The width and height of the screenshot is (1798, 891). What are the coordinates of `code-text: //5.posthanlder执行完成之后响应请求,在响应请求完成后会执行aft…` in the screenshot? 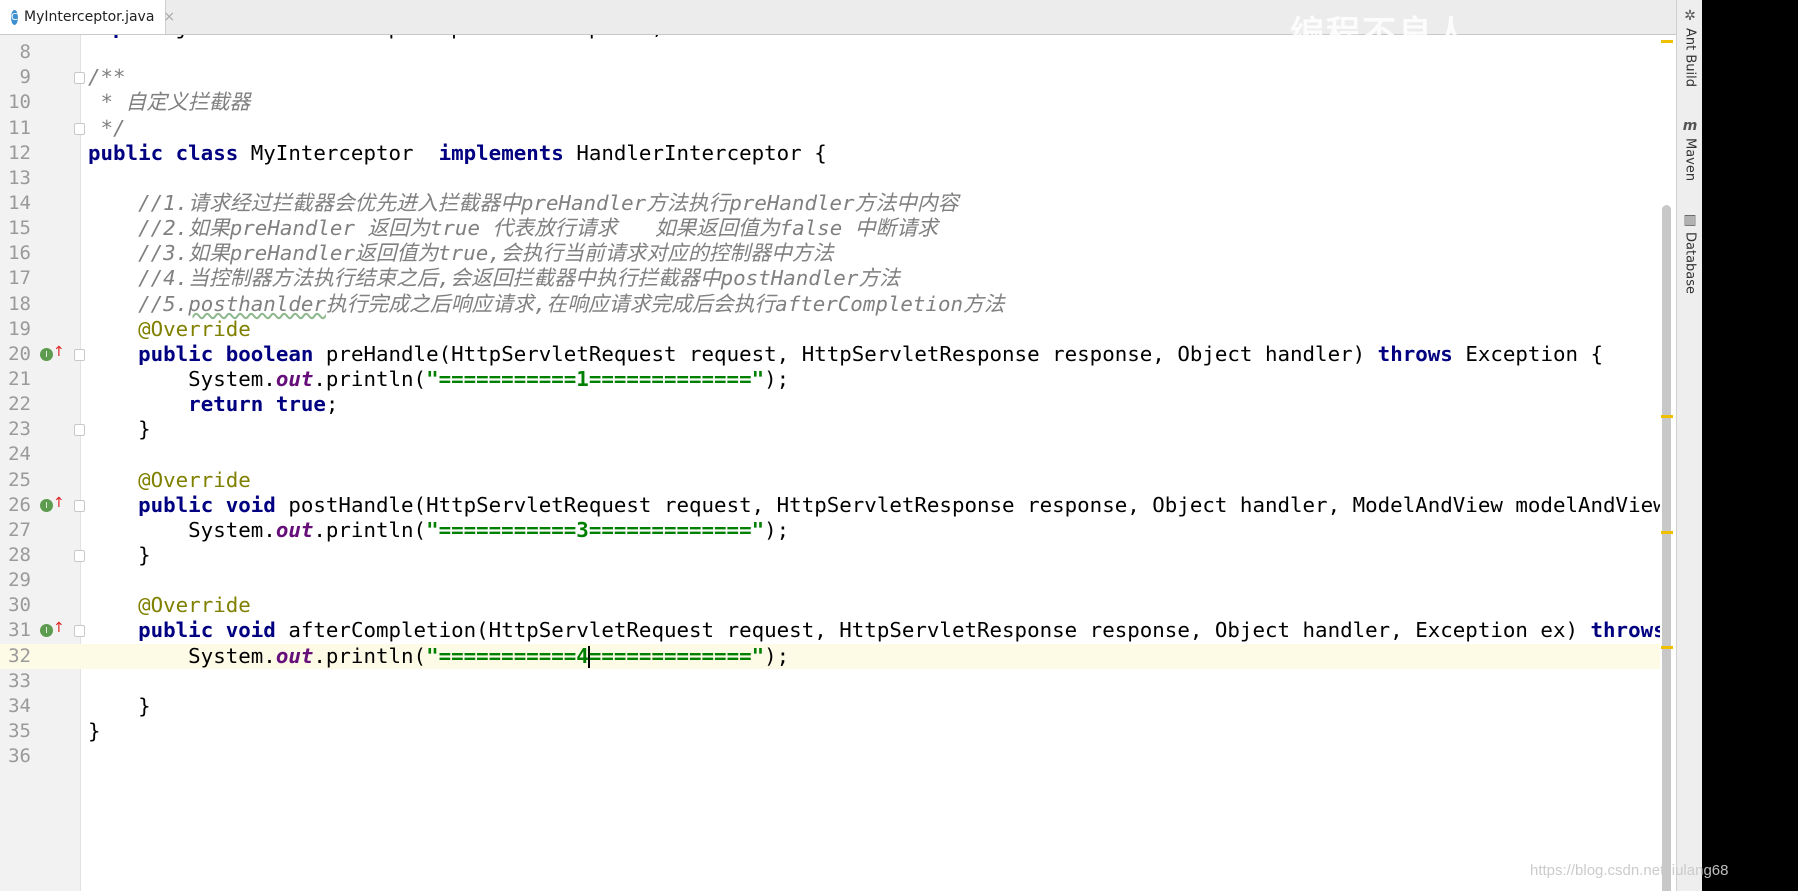 It's located at (546, 304).